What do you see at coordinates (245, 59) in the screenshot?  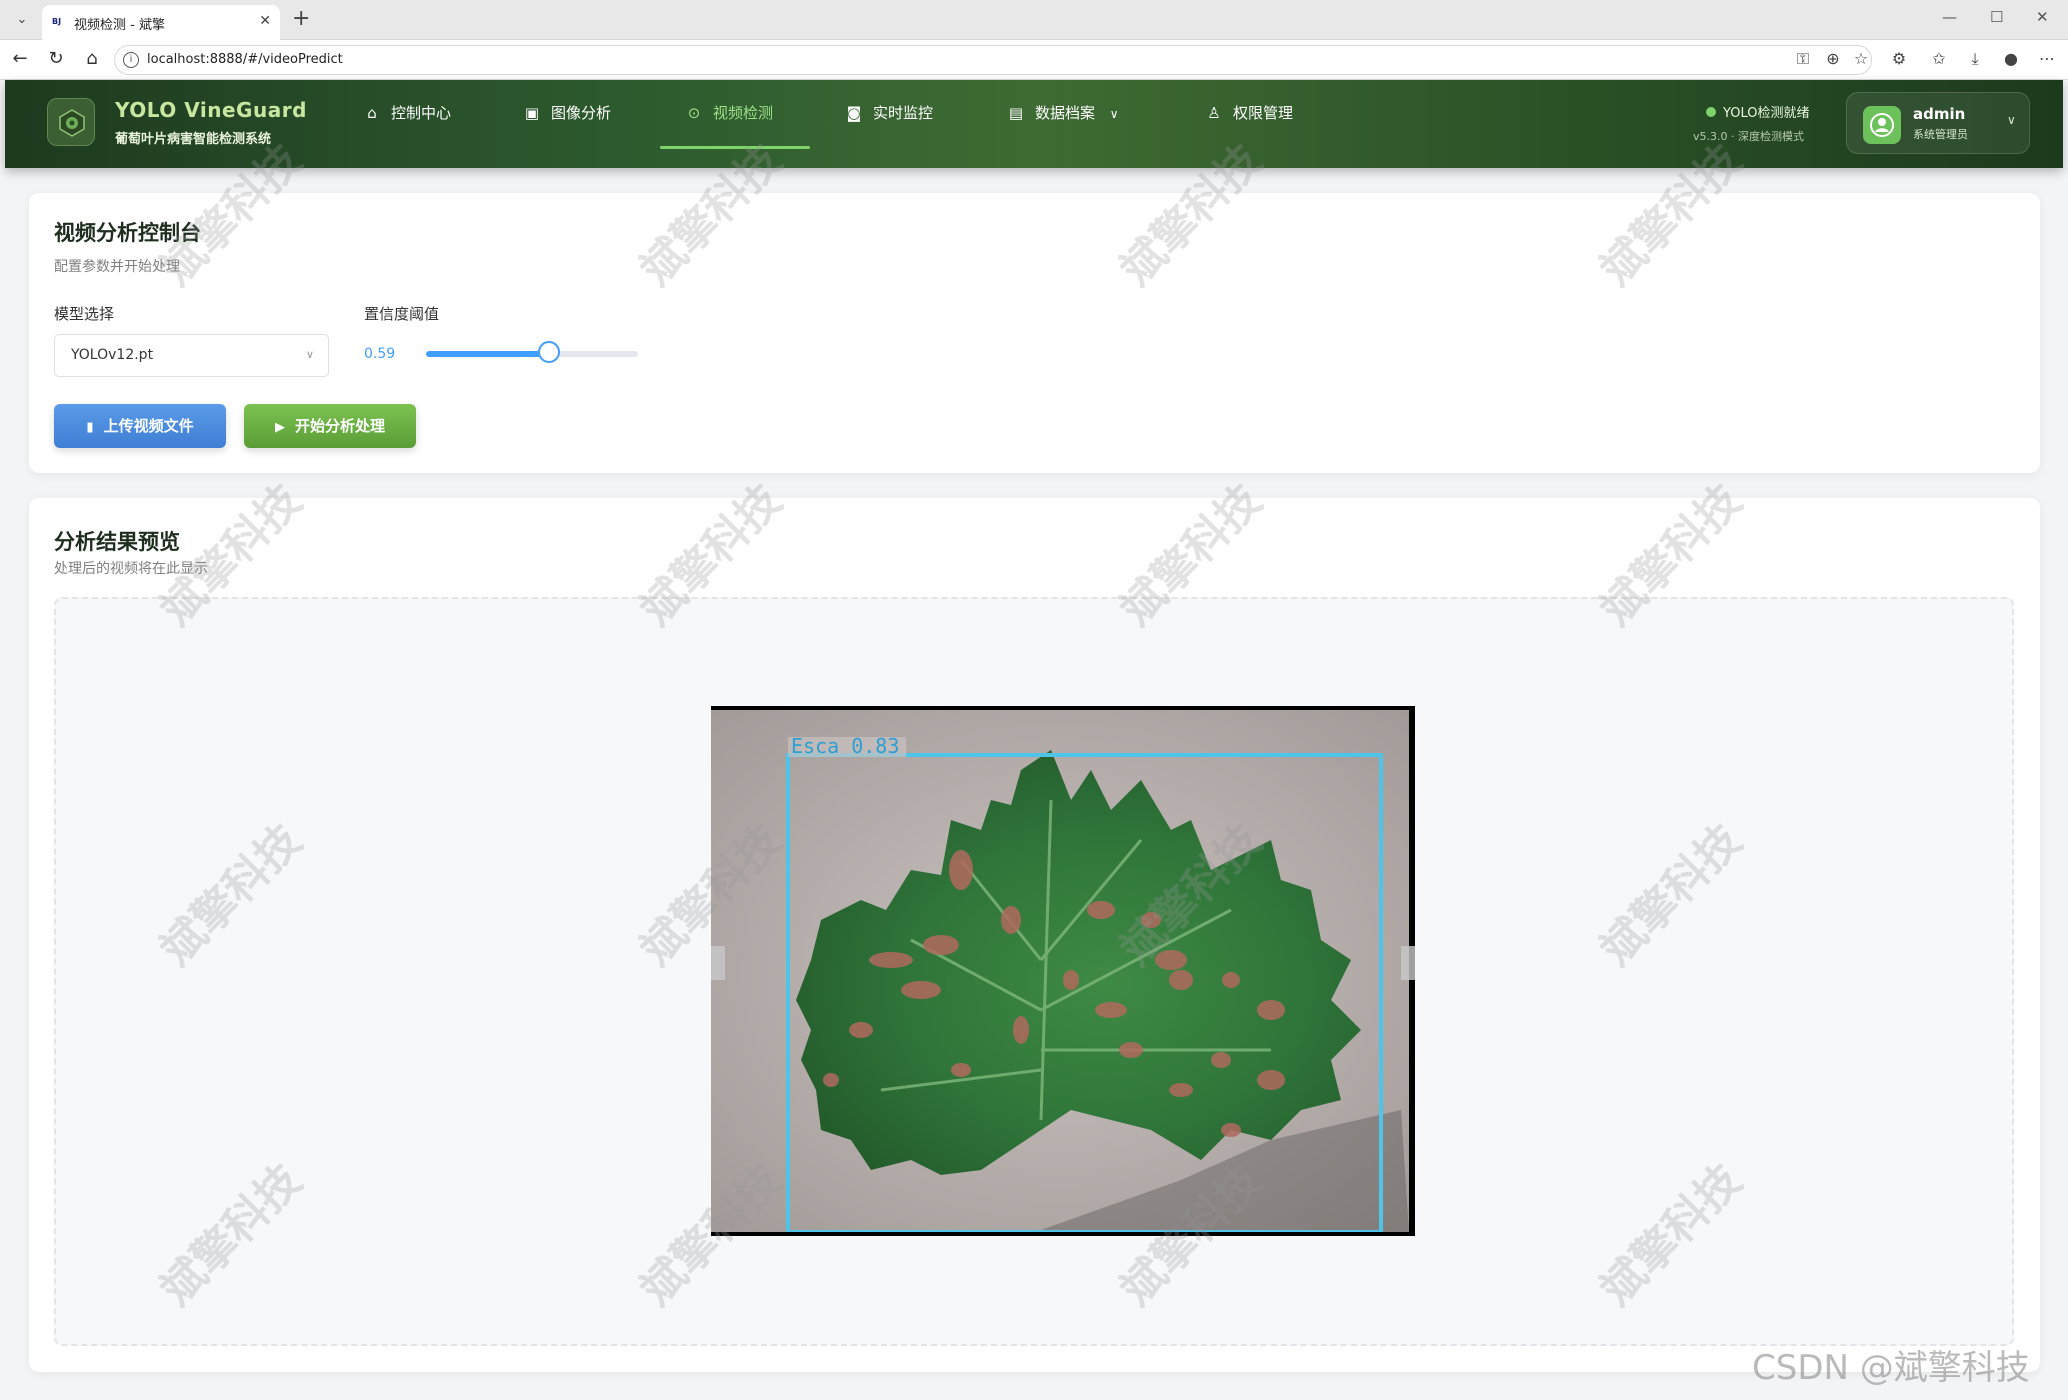 I see `url-text: localhost:8888/#/videoPredict` at bounding box center [245, 59].